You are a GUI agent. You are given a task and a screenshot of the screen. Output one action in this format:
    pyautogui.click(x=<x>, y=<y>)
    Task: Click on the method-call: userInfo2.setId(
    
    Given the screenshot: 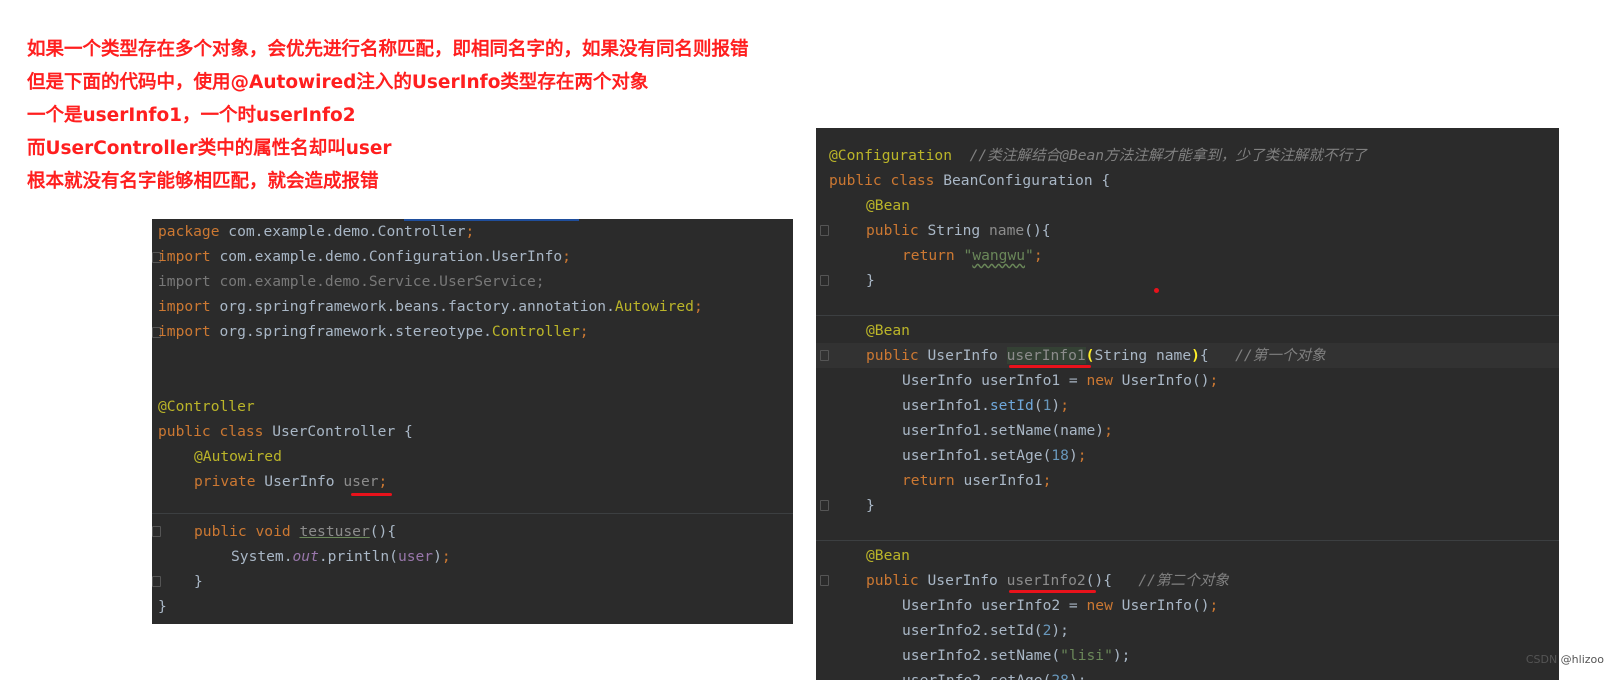 What is the action you would take?
    pyautogui.click(x=972, y=630)
    